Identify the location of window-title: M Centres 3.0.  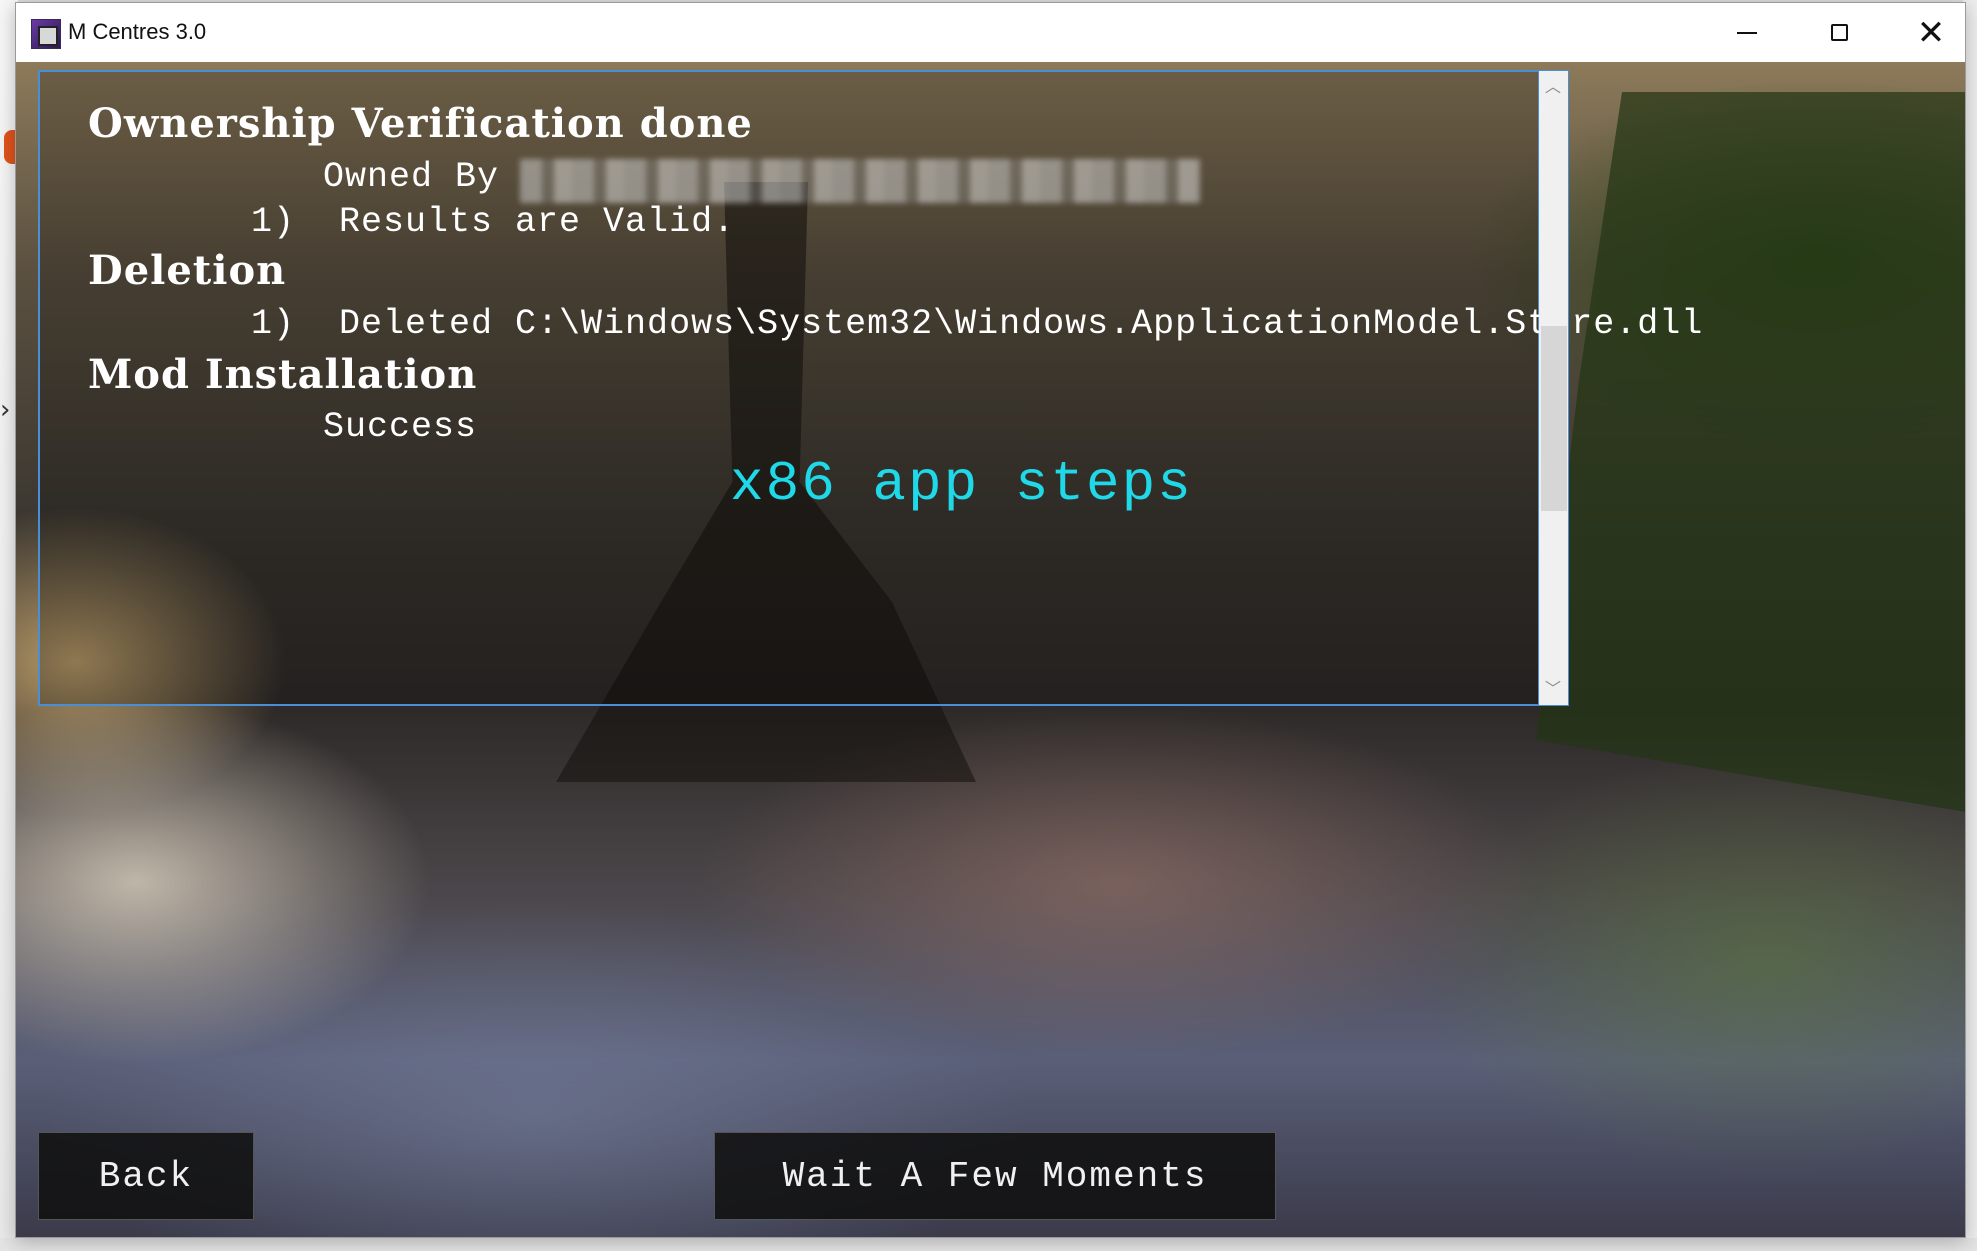
(137, 31).